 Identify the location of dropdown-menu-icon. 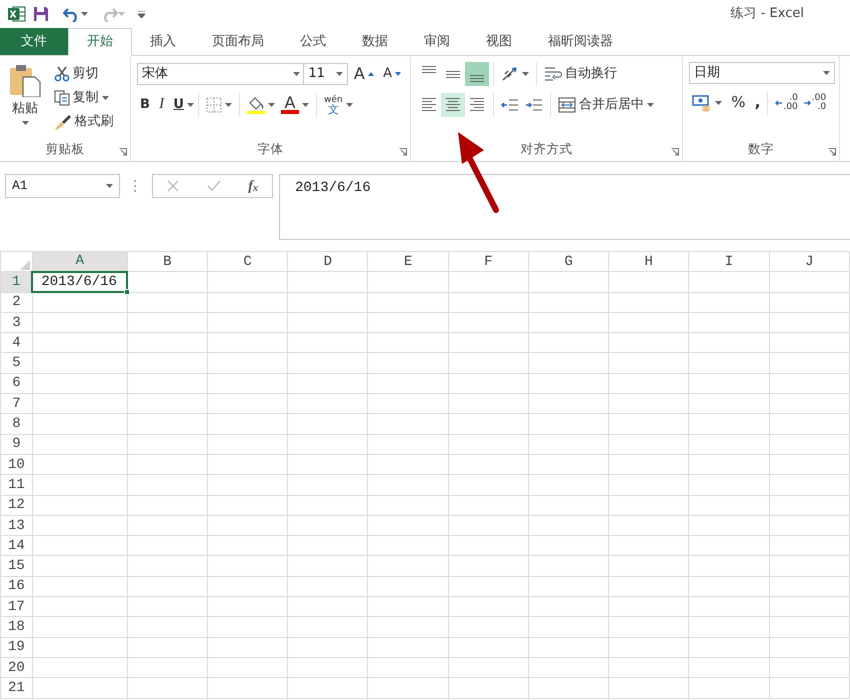
(141, 14).